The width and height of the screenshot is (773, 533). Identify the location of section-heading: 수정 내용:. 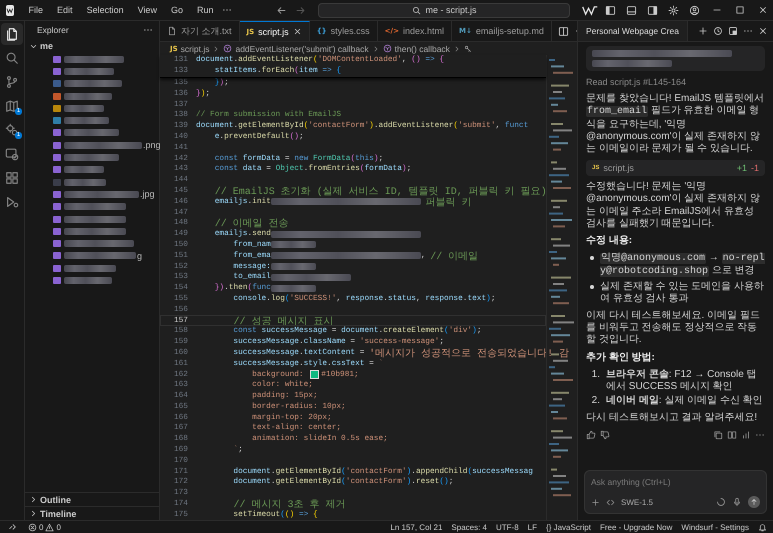
(610, 241).